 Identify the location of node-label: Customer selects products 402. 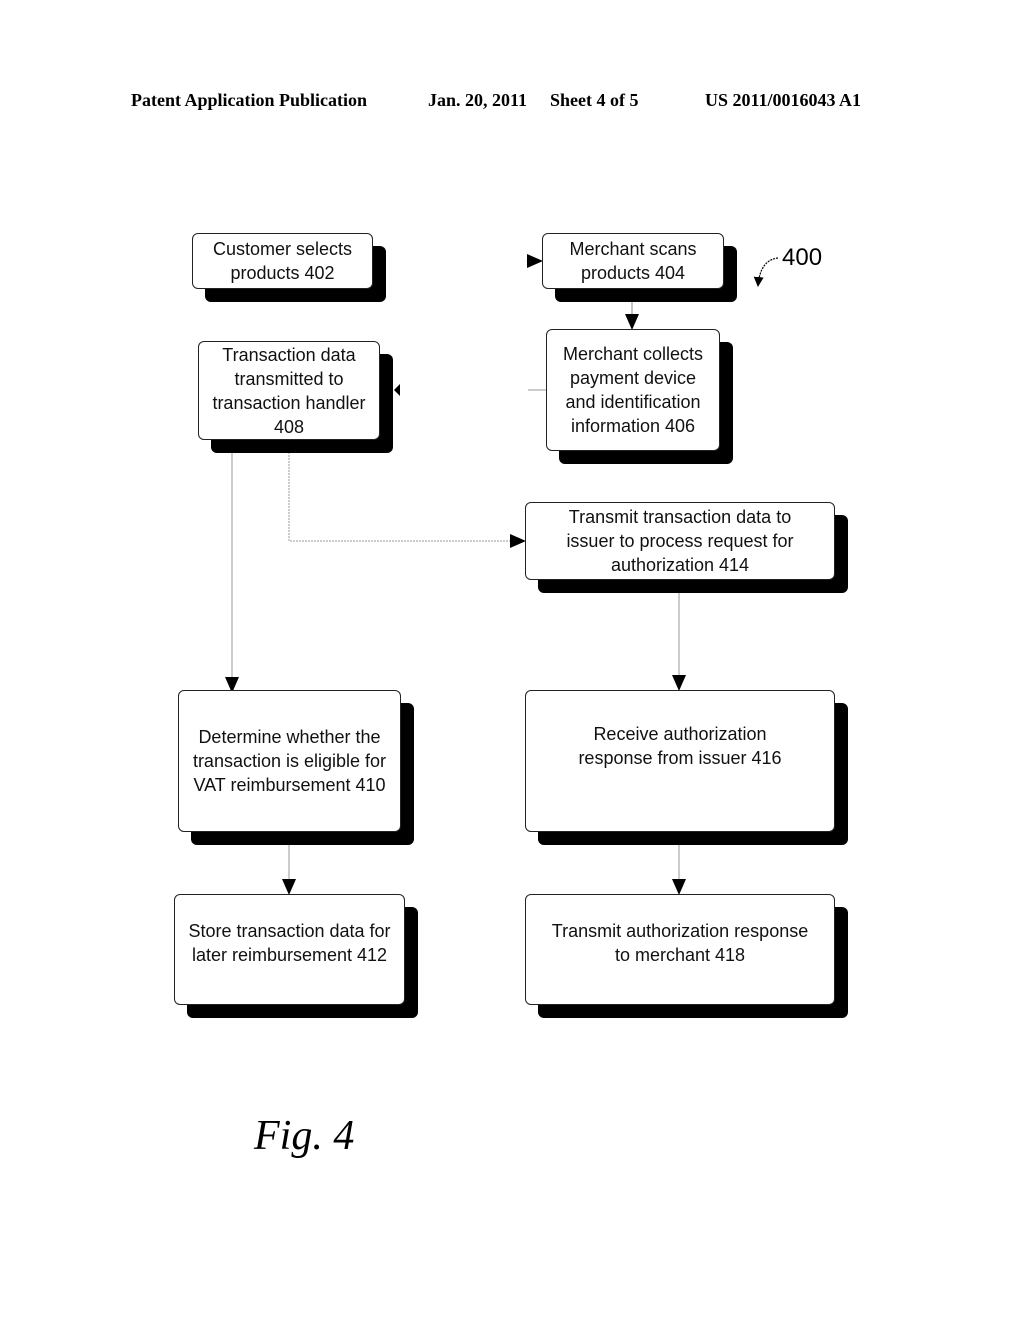
(282, 261).